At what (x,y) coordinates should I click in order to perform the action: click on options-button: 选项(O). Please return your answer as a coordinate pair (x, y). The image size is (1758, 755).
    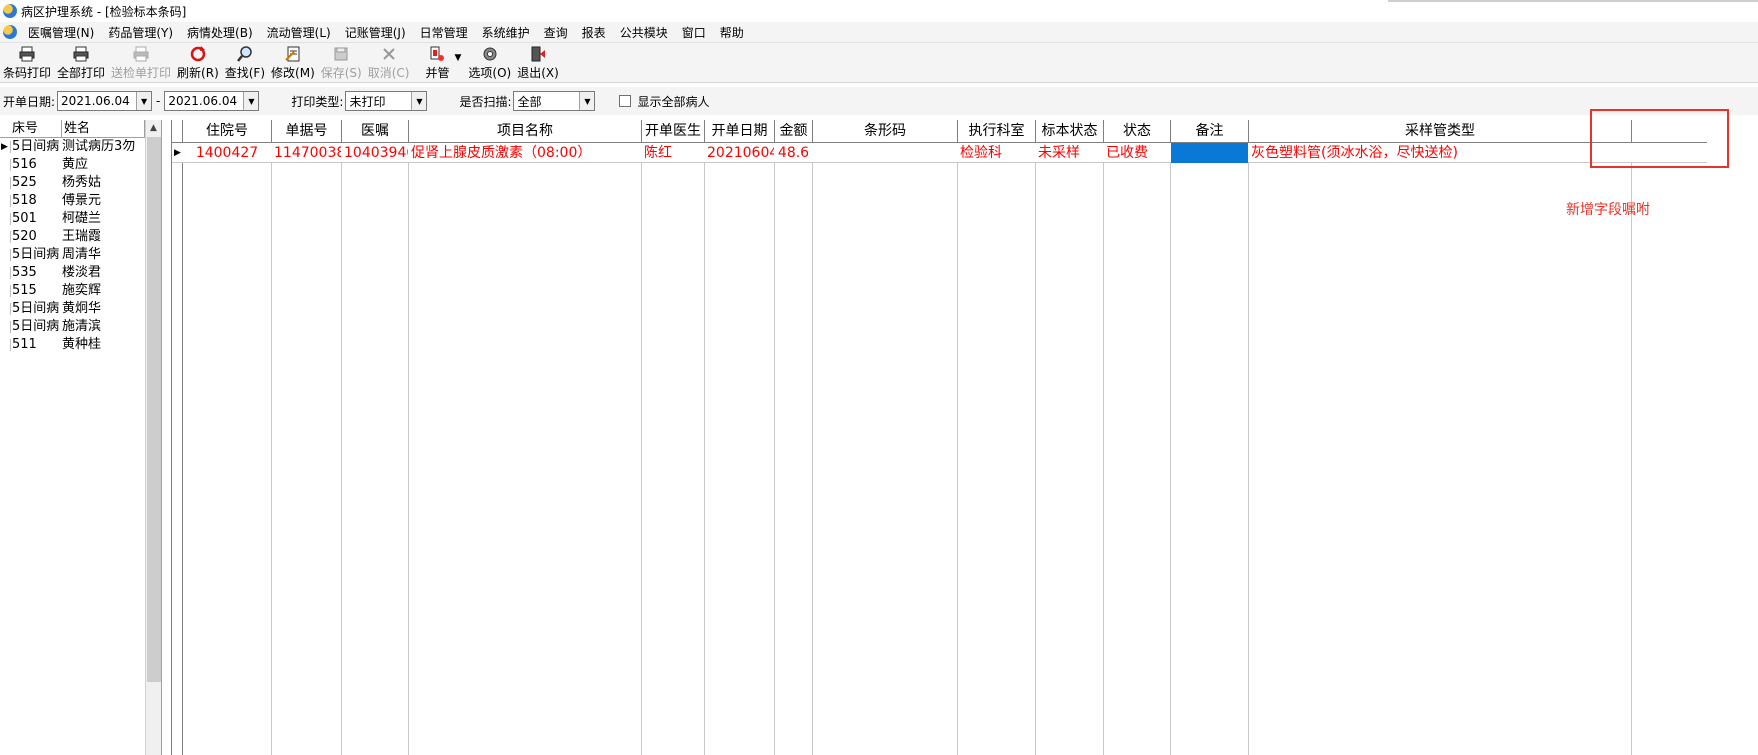
    Looking at the image, I should click on (489, 63).